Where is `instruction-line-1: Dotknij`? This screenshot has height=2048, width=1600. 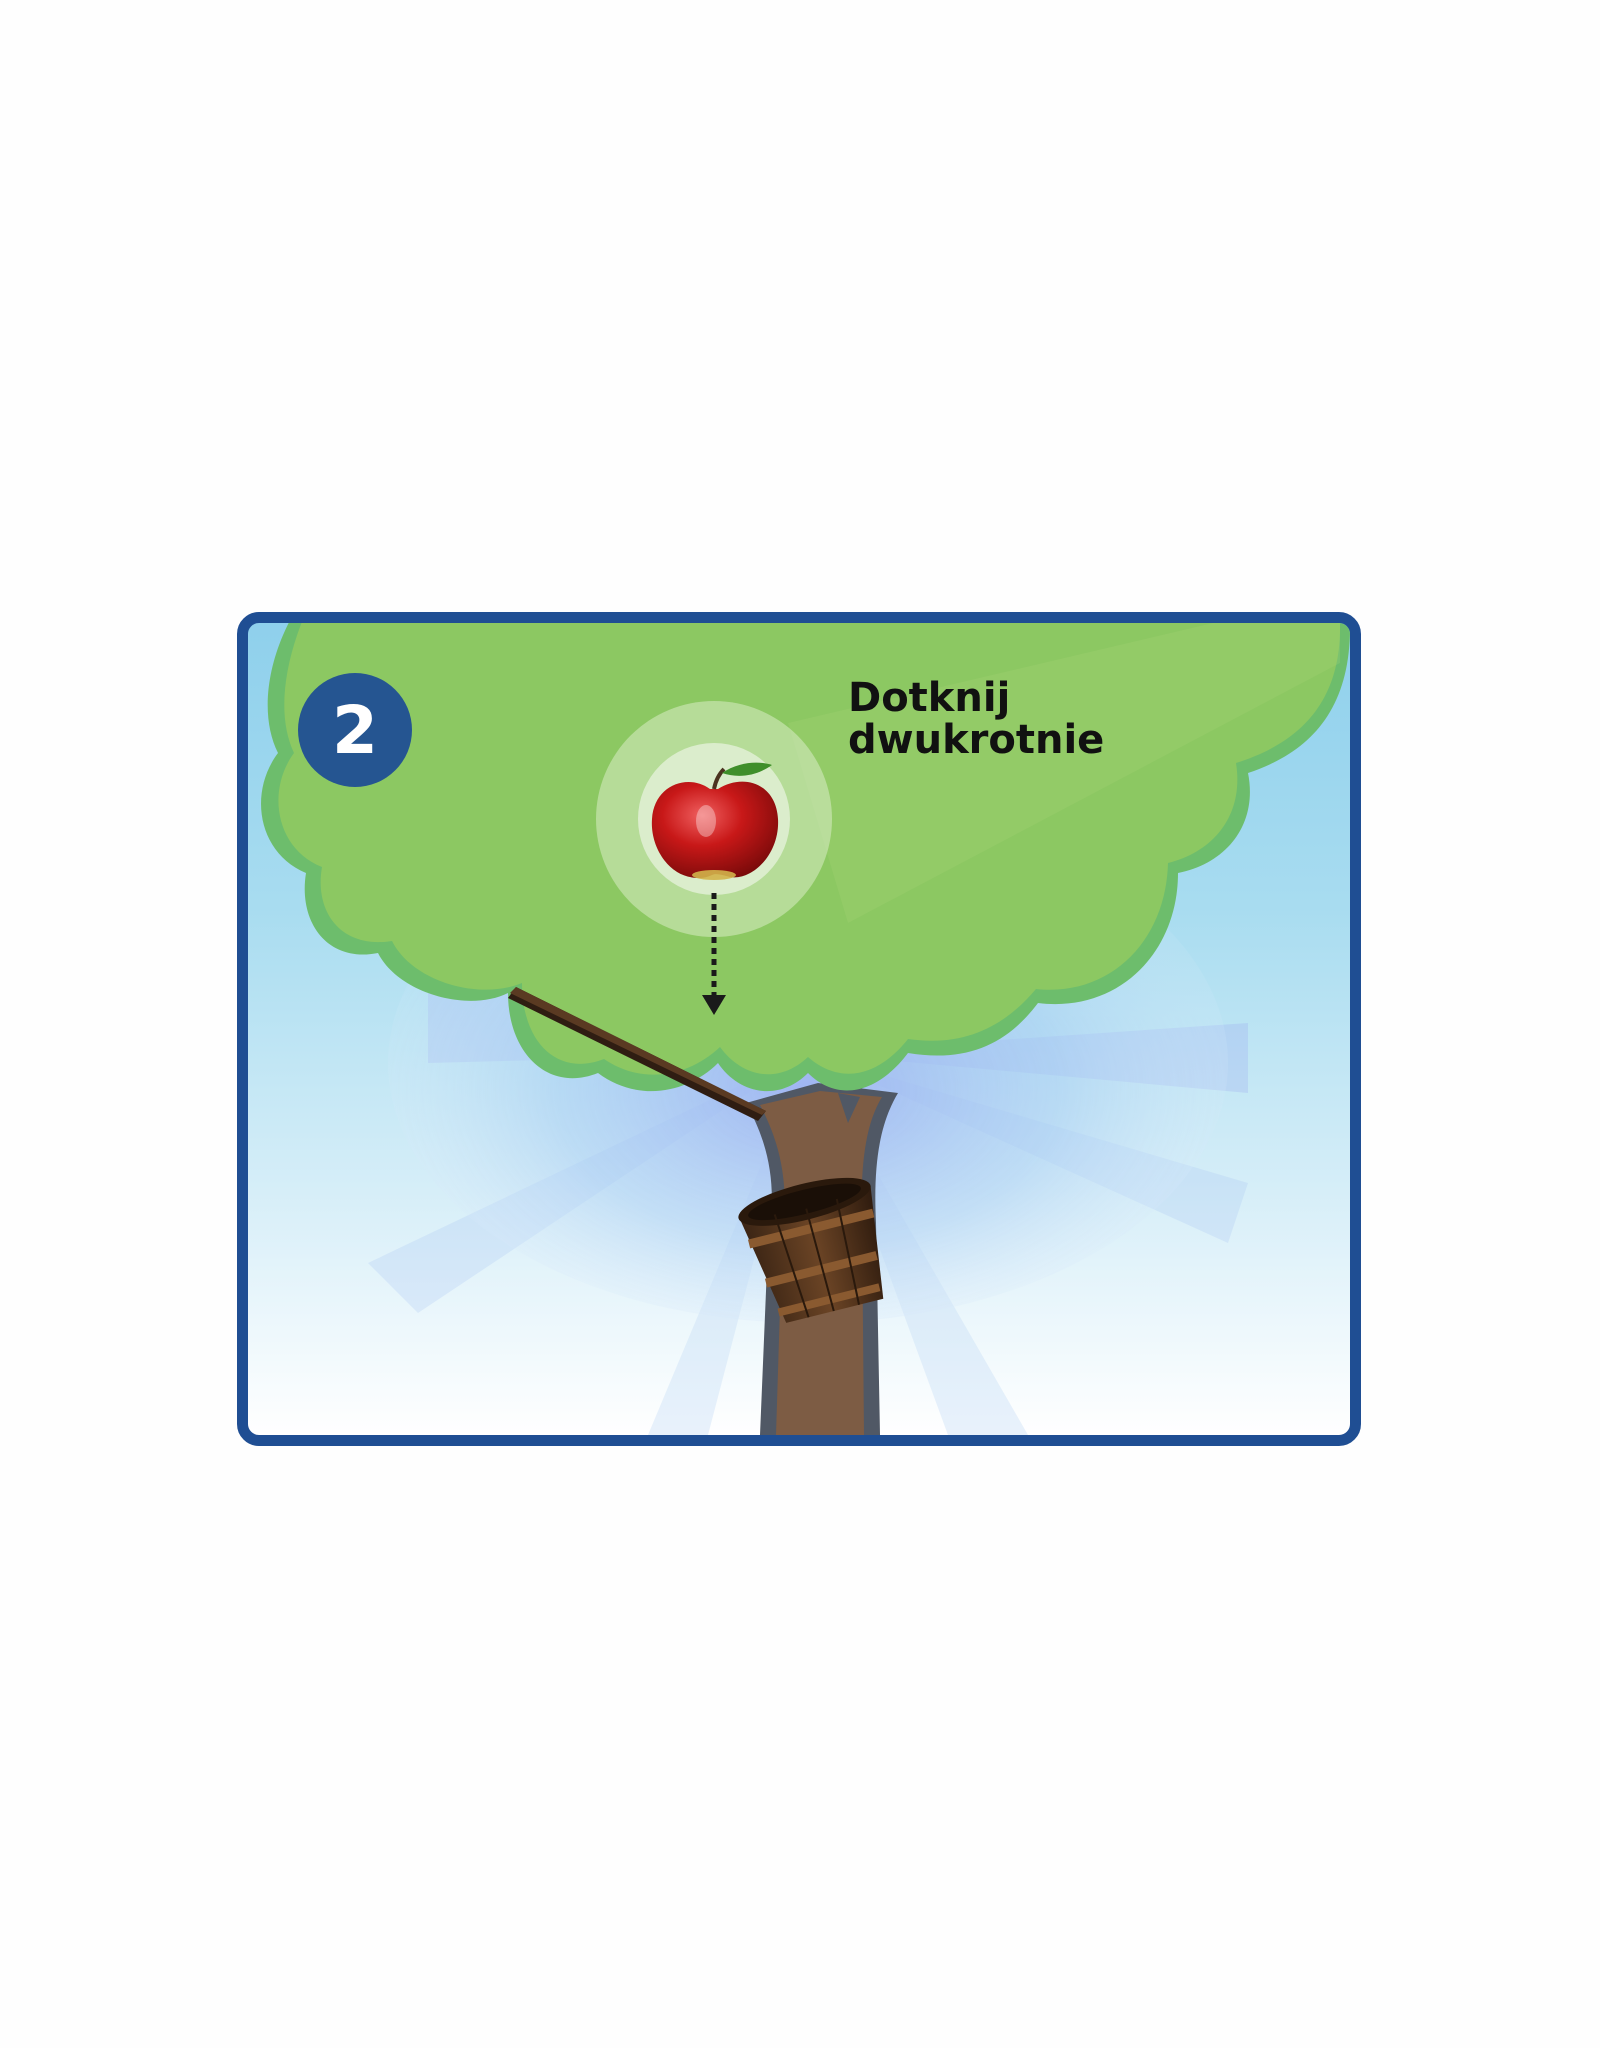
instruction-line-1: Dotknij is located at coordinates (929, 698).